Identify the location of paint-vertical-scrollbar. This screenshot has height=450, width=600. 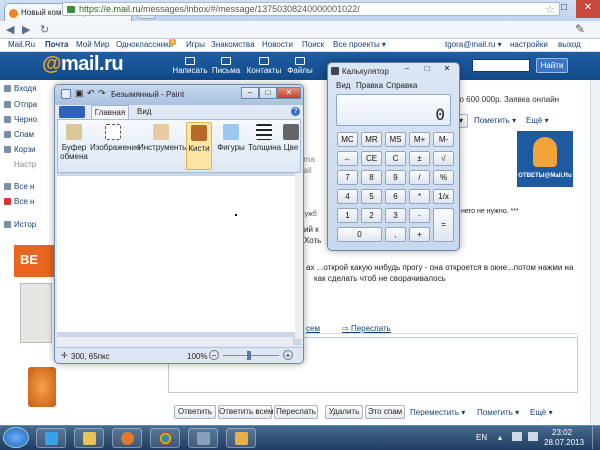
(299, 256).